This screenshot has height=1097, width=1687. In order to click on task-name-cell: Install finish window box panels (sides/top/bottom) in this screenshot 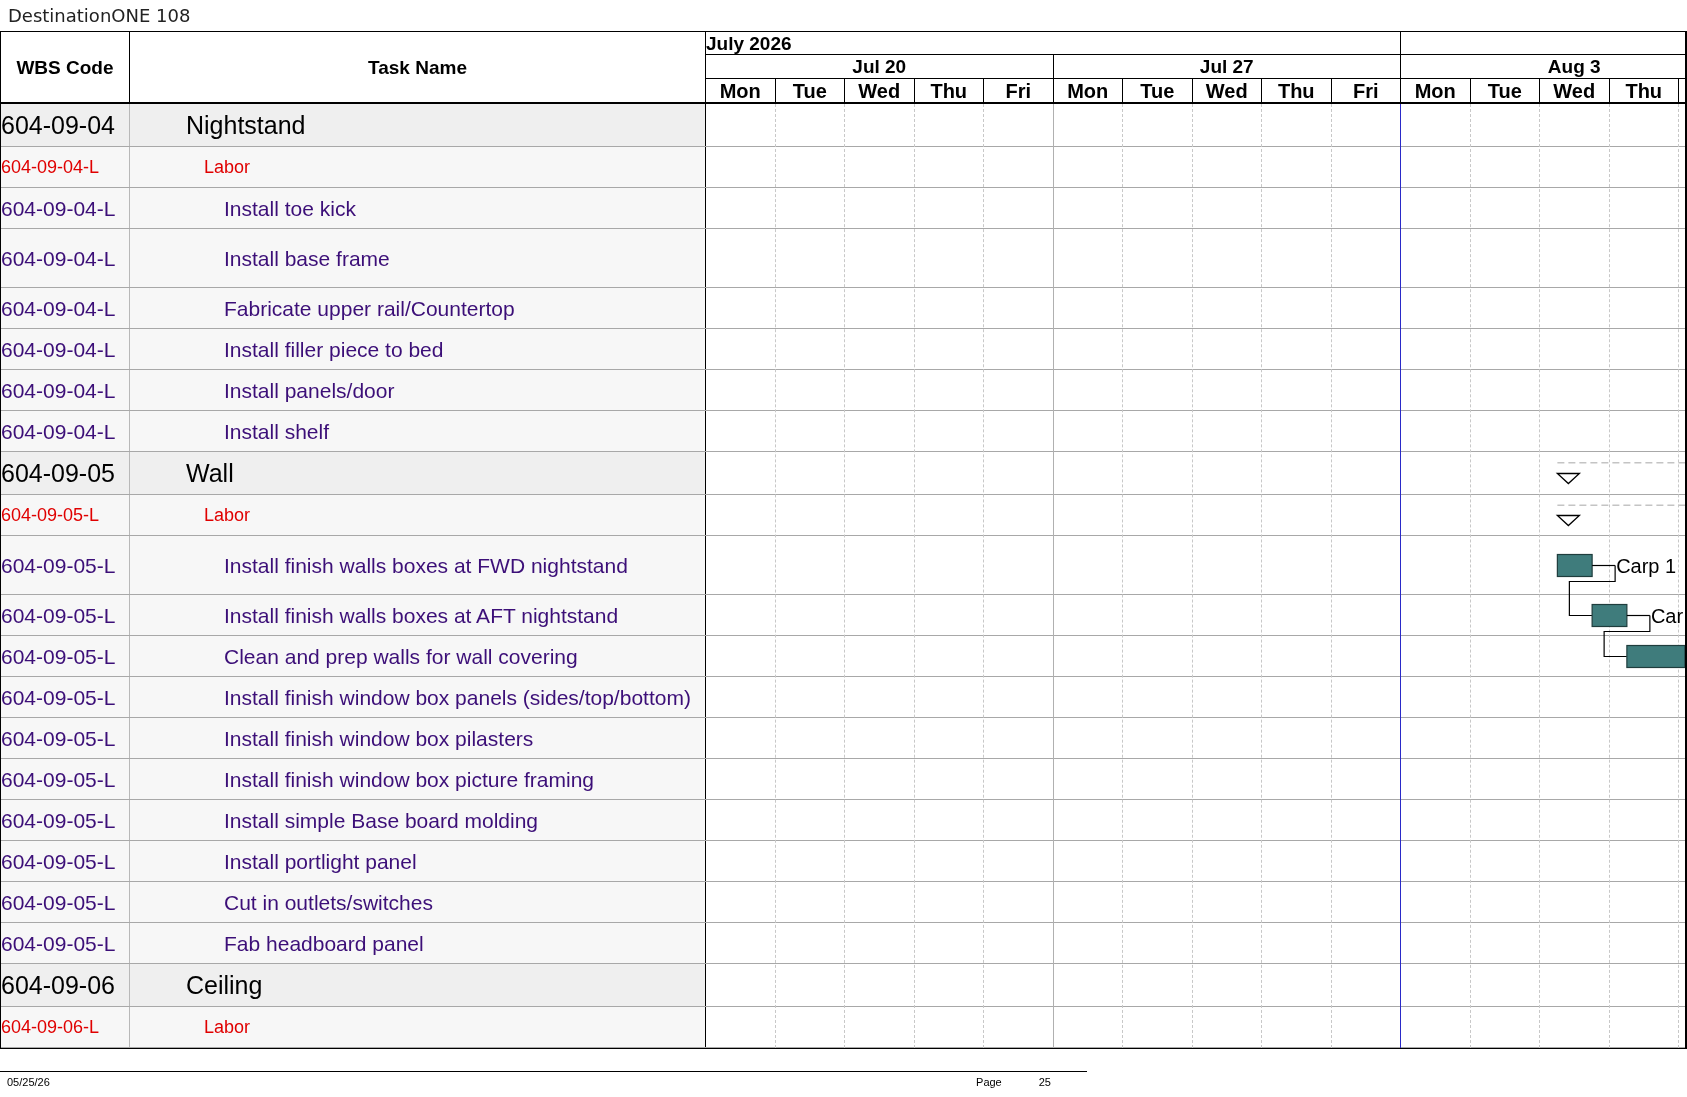, I will do `click(418, 697)`.